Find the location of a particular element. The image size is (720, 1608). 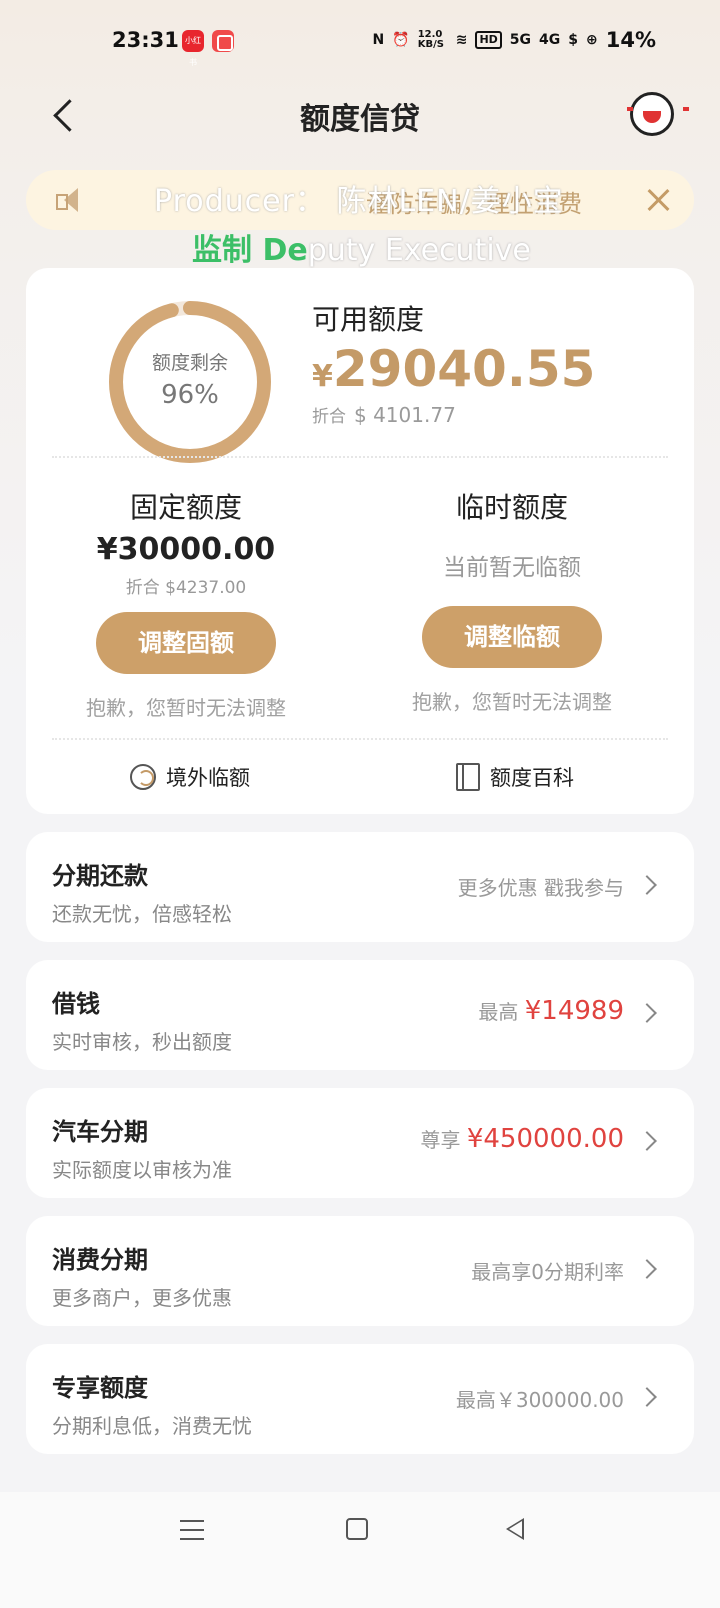

remaining-ring: 额度剩余 96% is located at coordinates (190, 382).